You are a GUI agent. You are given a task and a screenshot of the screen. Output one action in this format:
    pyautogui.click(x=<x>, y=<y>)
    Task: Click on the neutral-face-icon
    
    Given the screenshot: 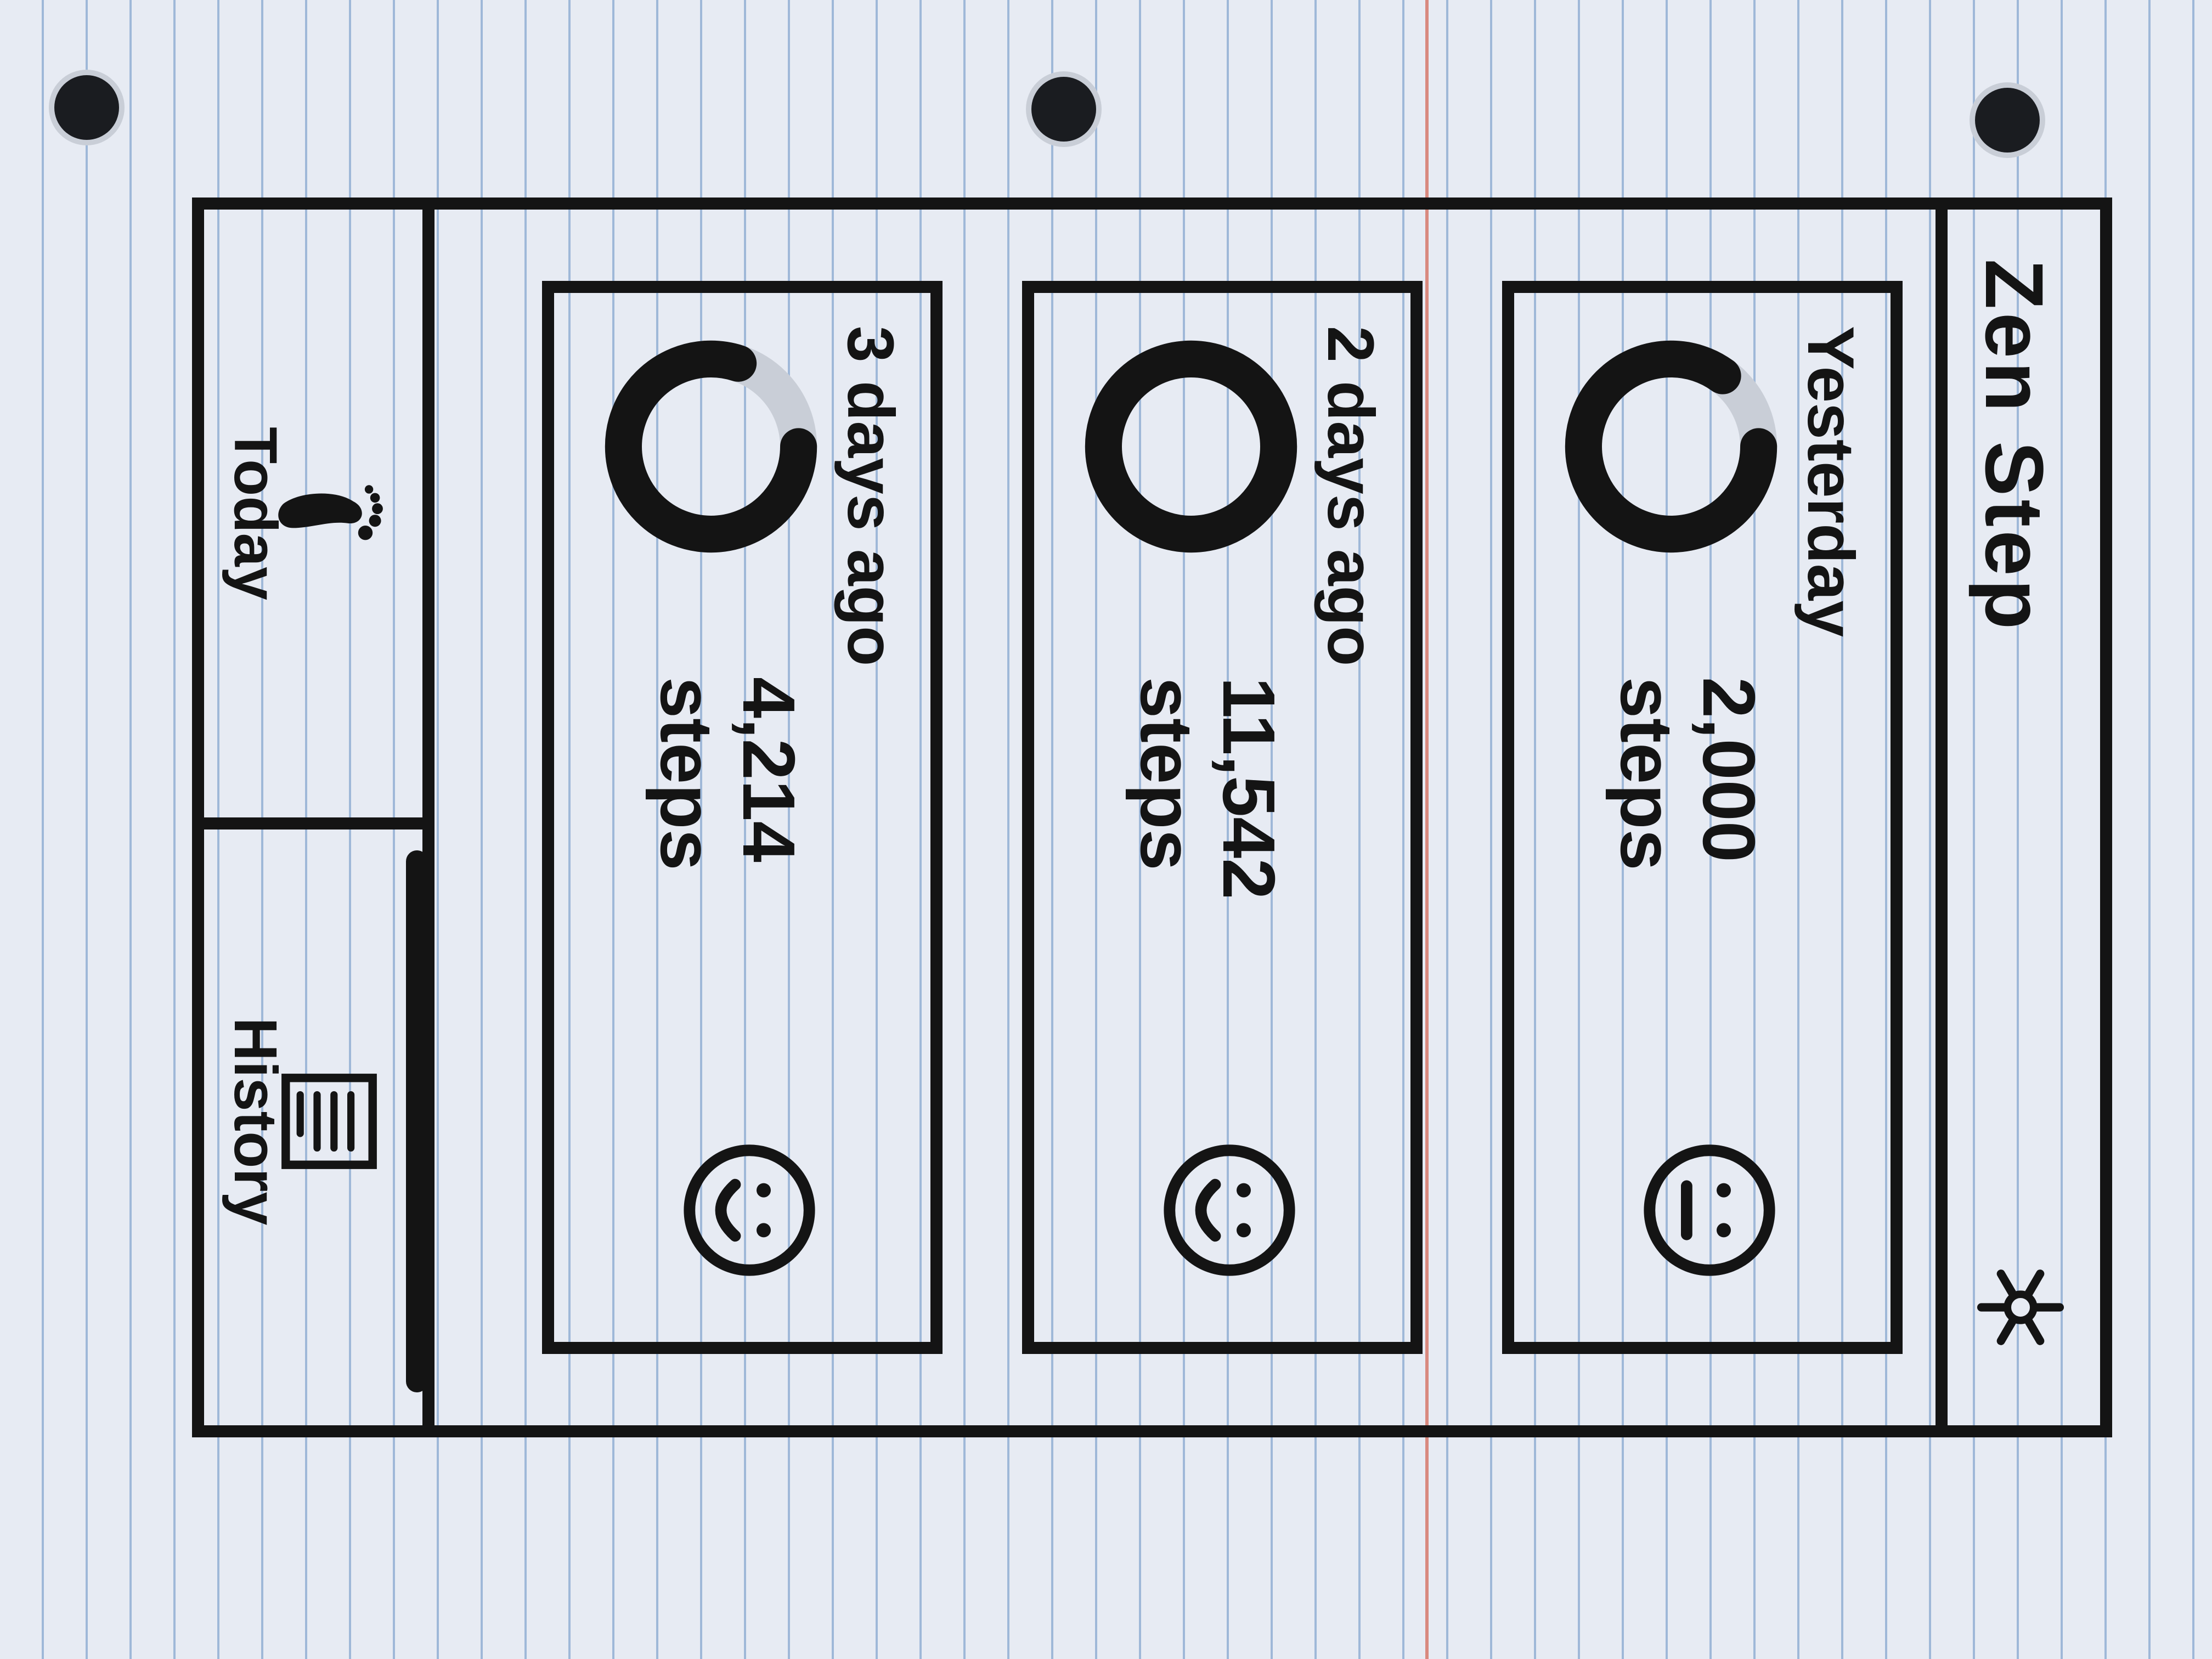 What is the action you would take?
    pyautogui.click(x=1709, y=1210)
    